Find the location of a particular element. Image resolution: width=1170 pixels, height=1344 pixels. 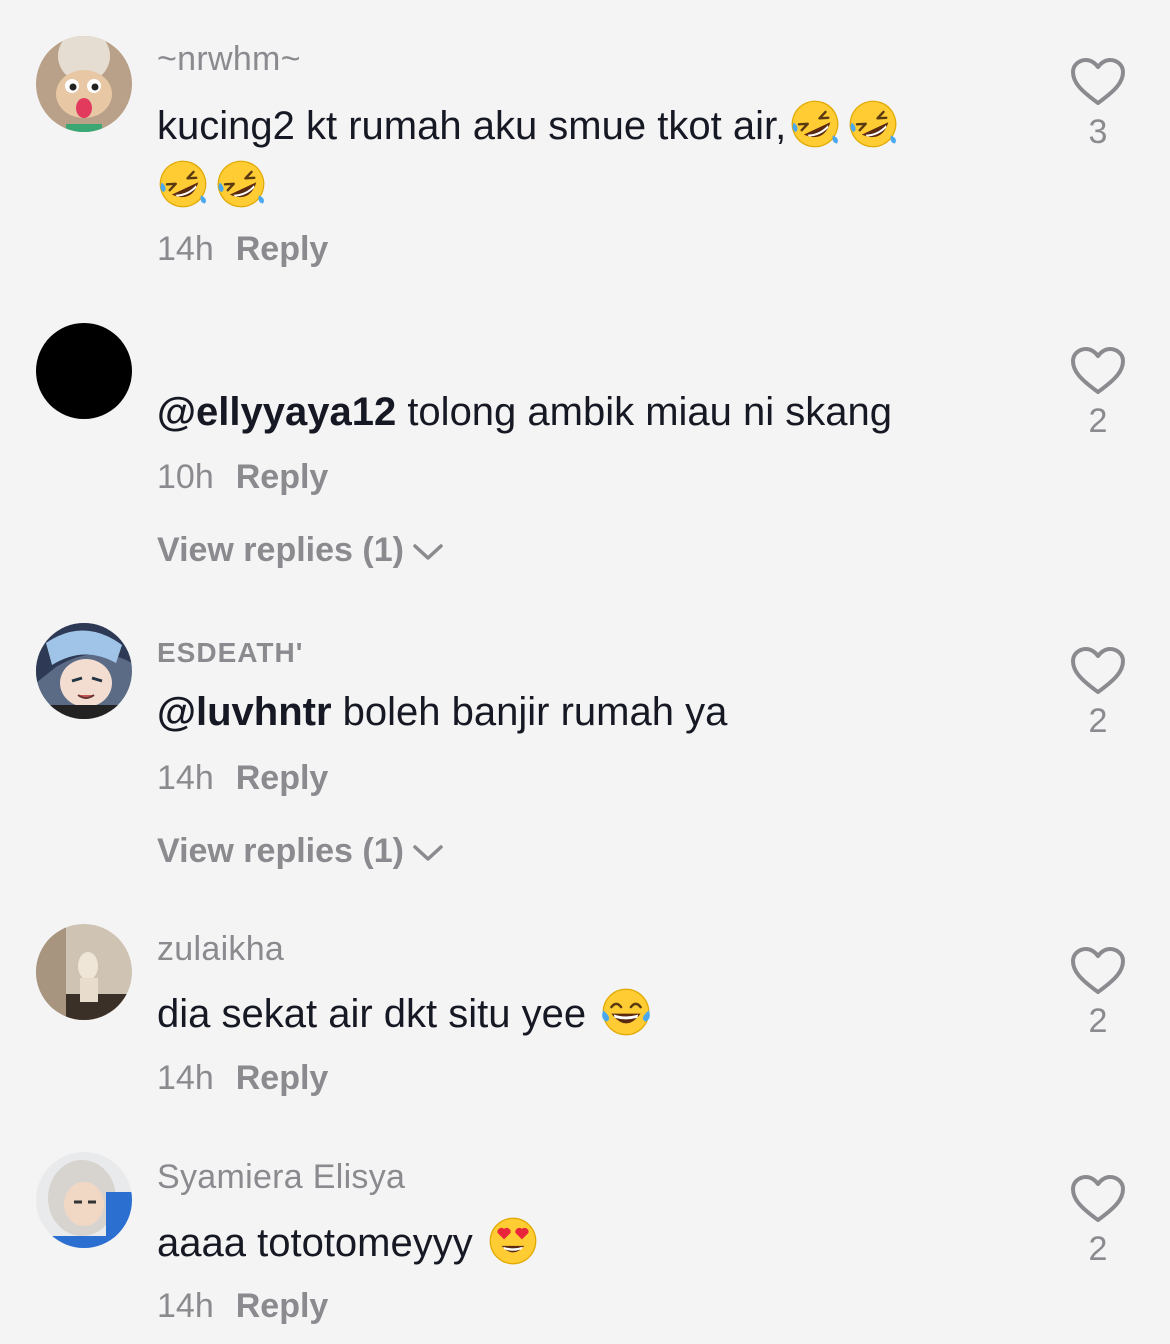

username: ESDEATH' is located at coordinates (230, 653).